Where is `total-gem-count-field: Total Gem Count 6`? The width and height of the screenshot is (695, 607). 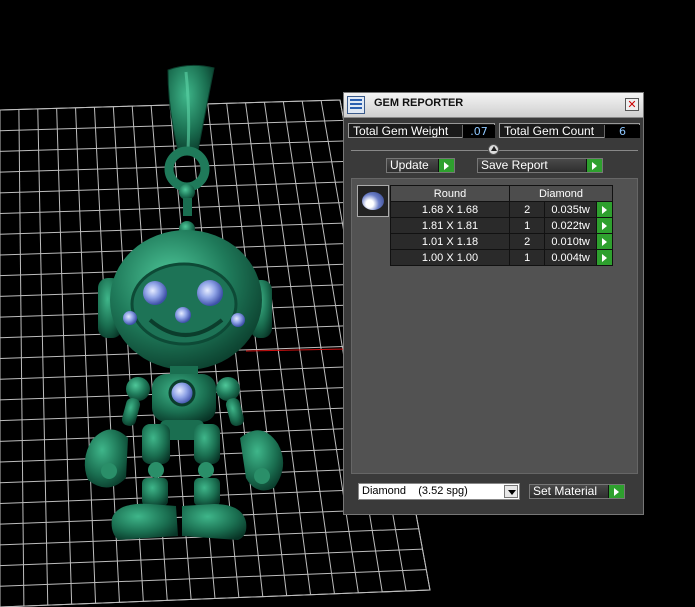
total-gem-count-field: Total Gem Count 6 is located at coordinates (569, 130).